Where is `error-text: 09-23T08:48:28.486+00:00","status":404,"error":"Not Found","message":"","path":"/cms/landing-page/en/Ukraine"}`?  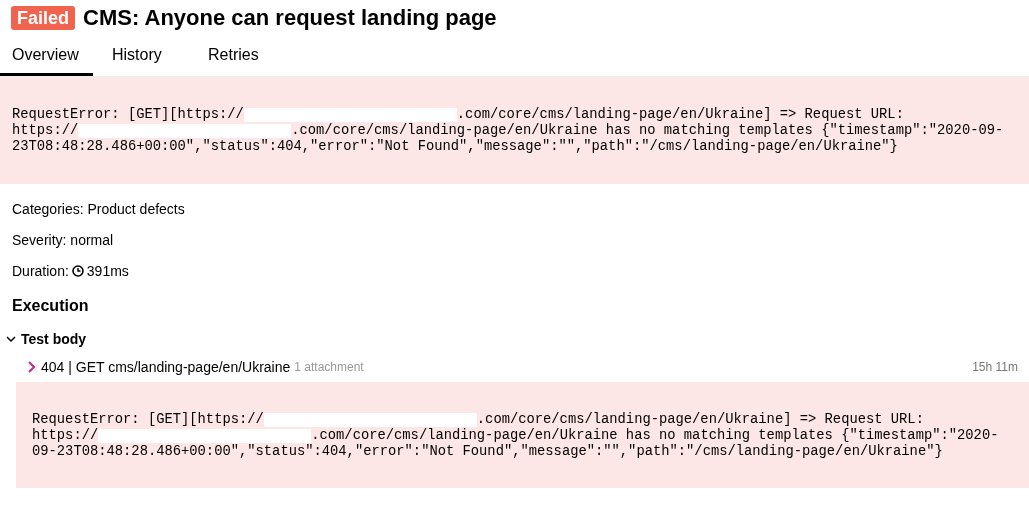 error-text: 09-23T08:48:28.486+00:00","status":404,"error":"Not Found","message":"","path":"/cms/landing-page/en/Ukraine"} is located at coordinates (487, 452).